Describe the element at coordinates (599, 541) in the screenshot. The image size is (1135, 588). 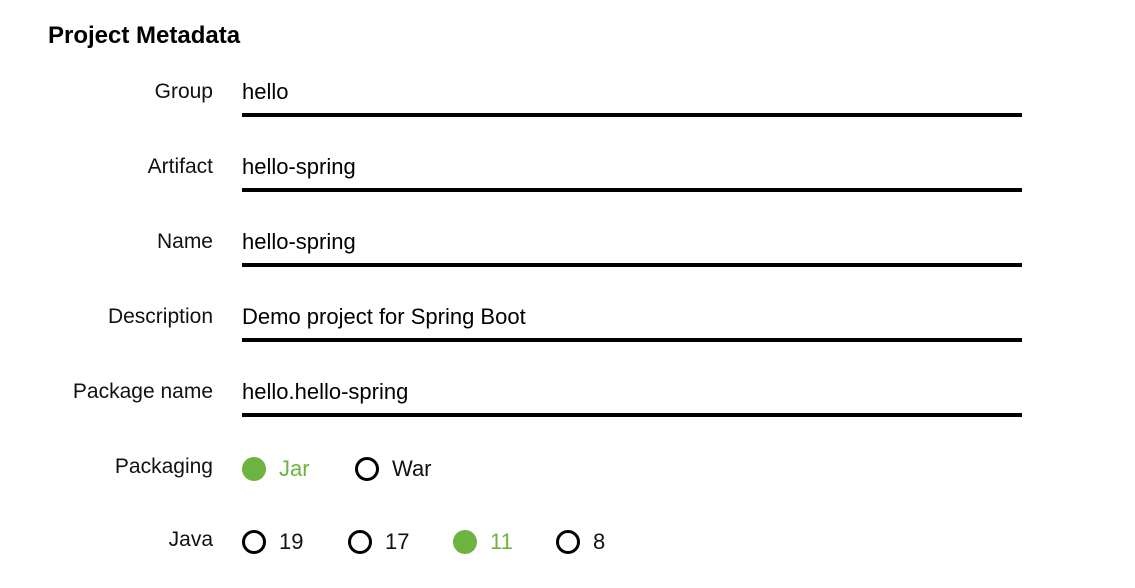
I see `java-option-label: 8` at that location.